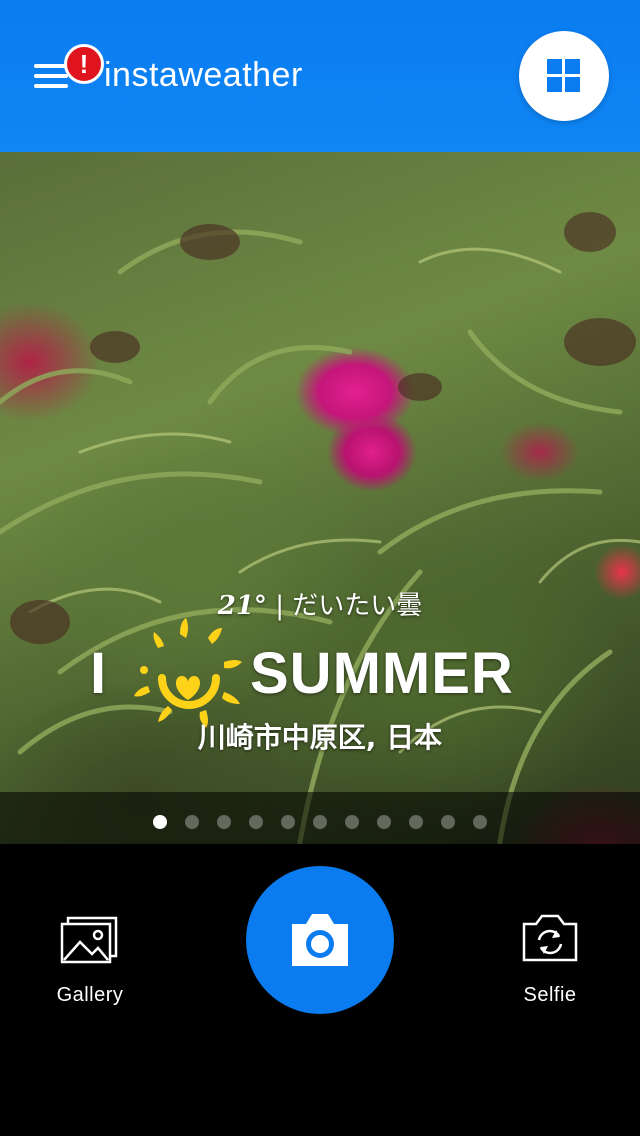 Image resolution: width=640 pixels, height=1136 pixels. Describe the element at coordinates (188, 673) in the screenshot. I see `sun-heart-icon` at that location.